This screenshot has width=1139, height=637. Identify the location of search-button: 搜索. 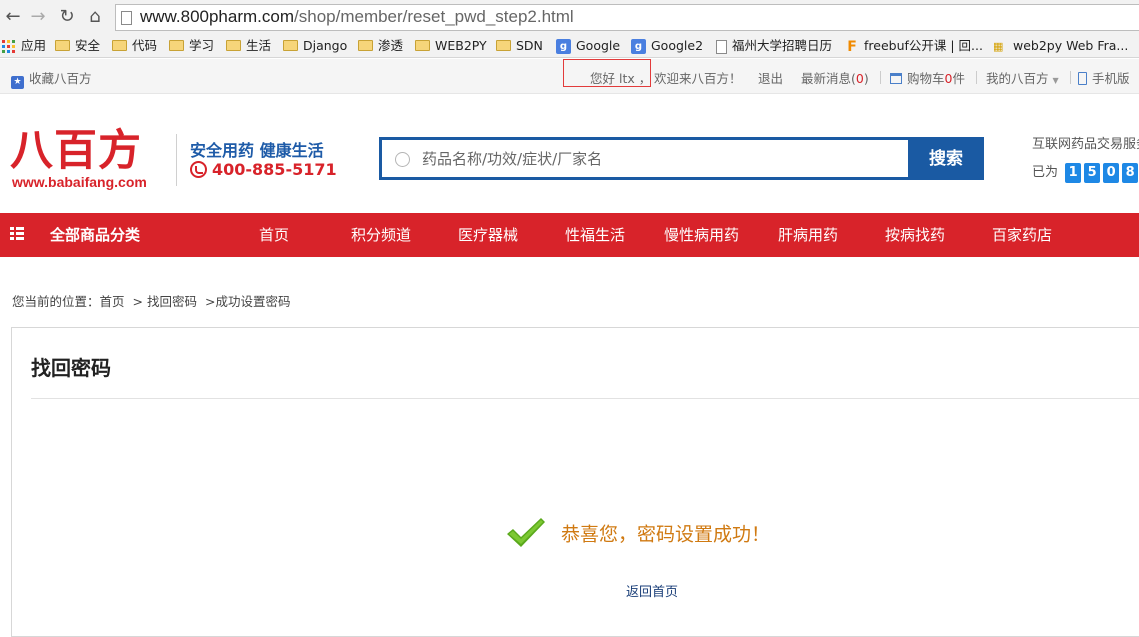
(946, 158).